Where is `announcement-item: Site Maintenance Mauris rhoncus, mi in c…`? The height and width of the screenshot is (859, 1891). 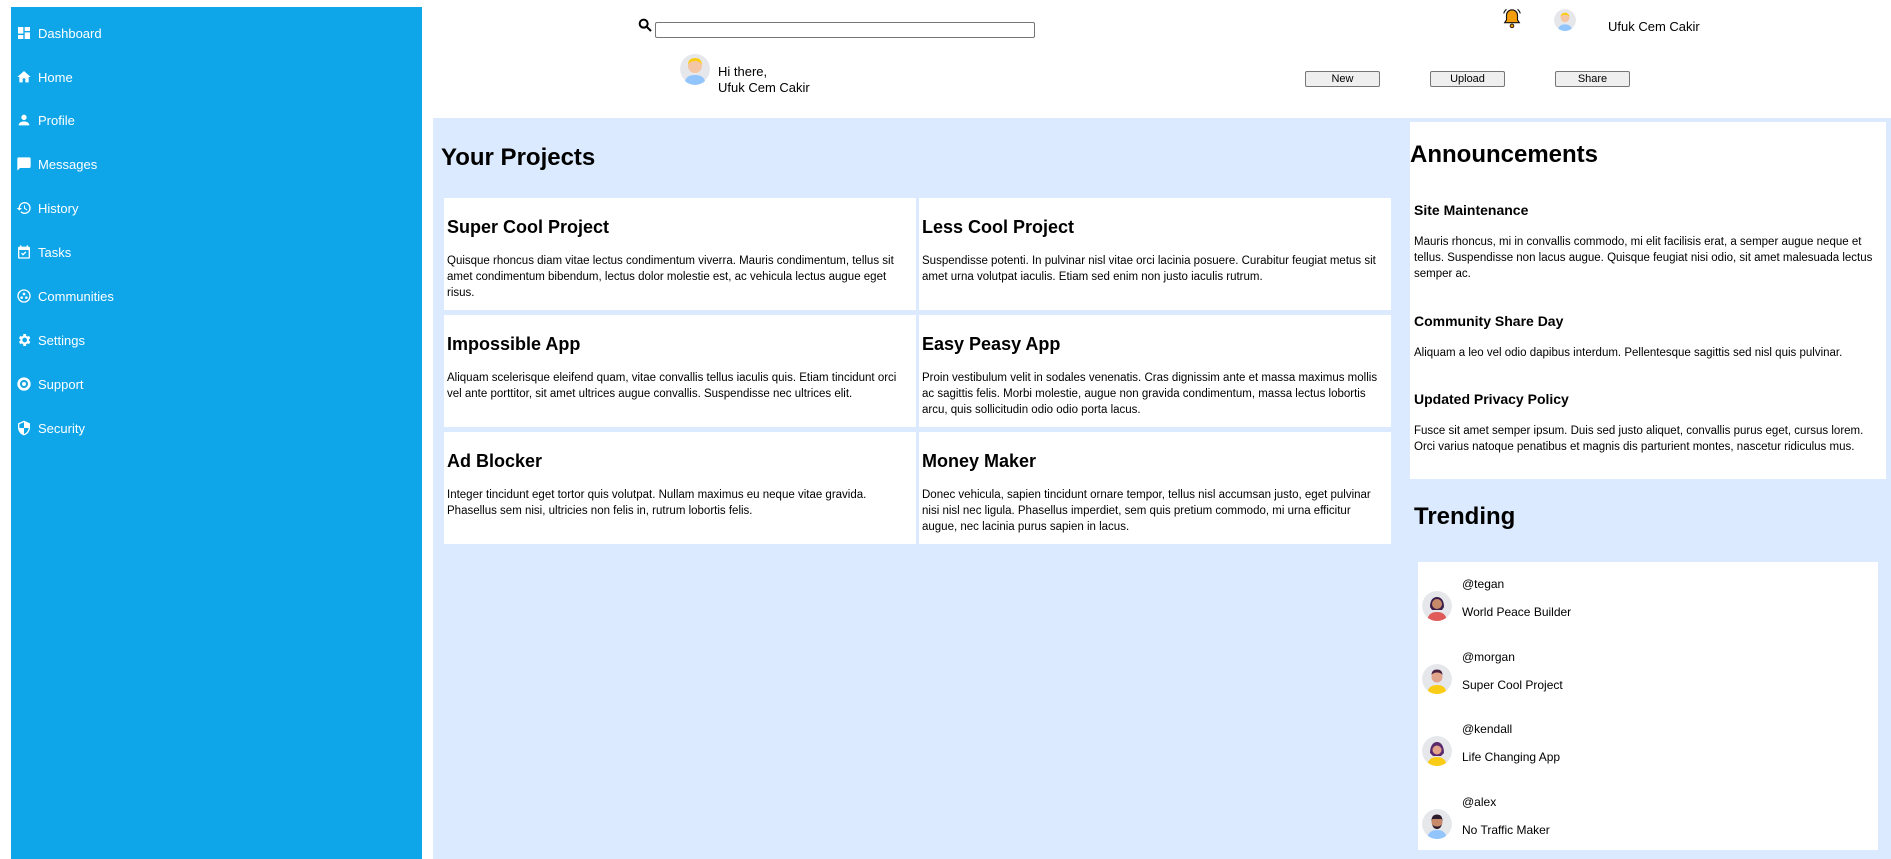
announcement-item: Site Maintenance Mauris rhoncus, mi in c… is located at coordinates (1649, 242).